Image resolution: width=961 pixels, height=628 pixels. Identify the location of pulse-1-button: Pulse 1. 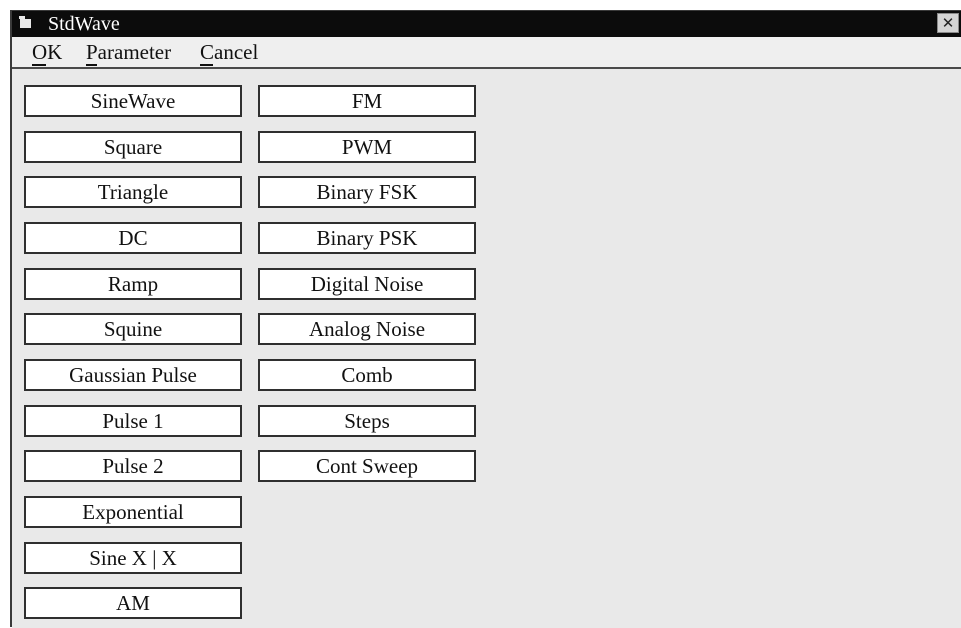
(133, 421).